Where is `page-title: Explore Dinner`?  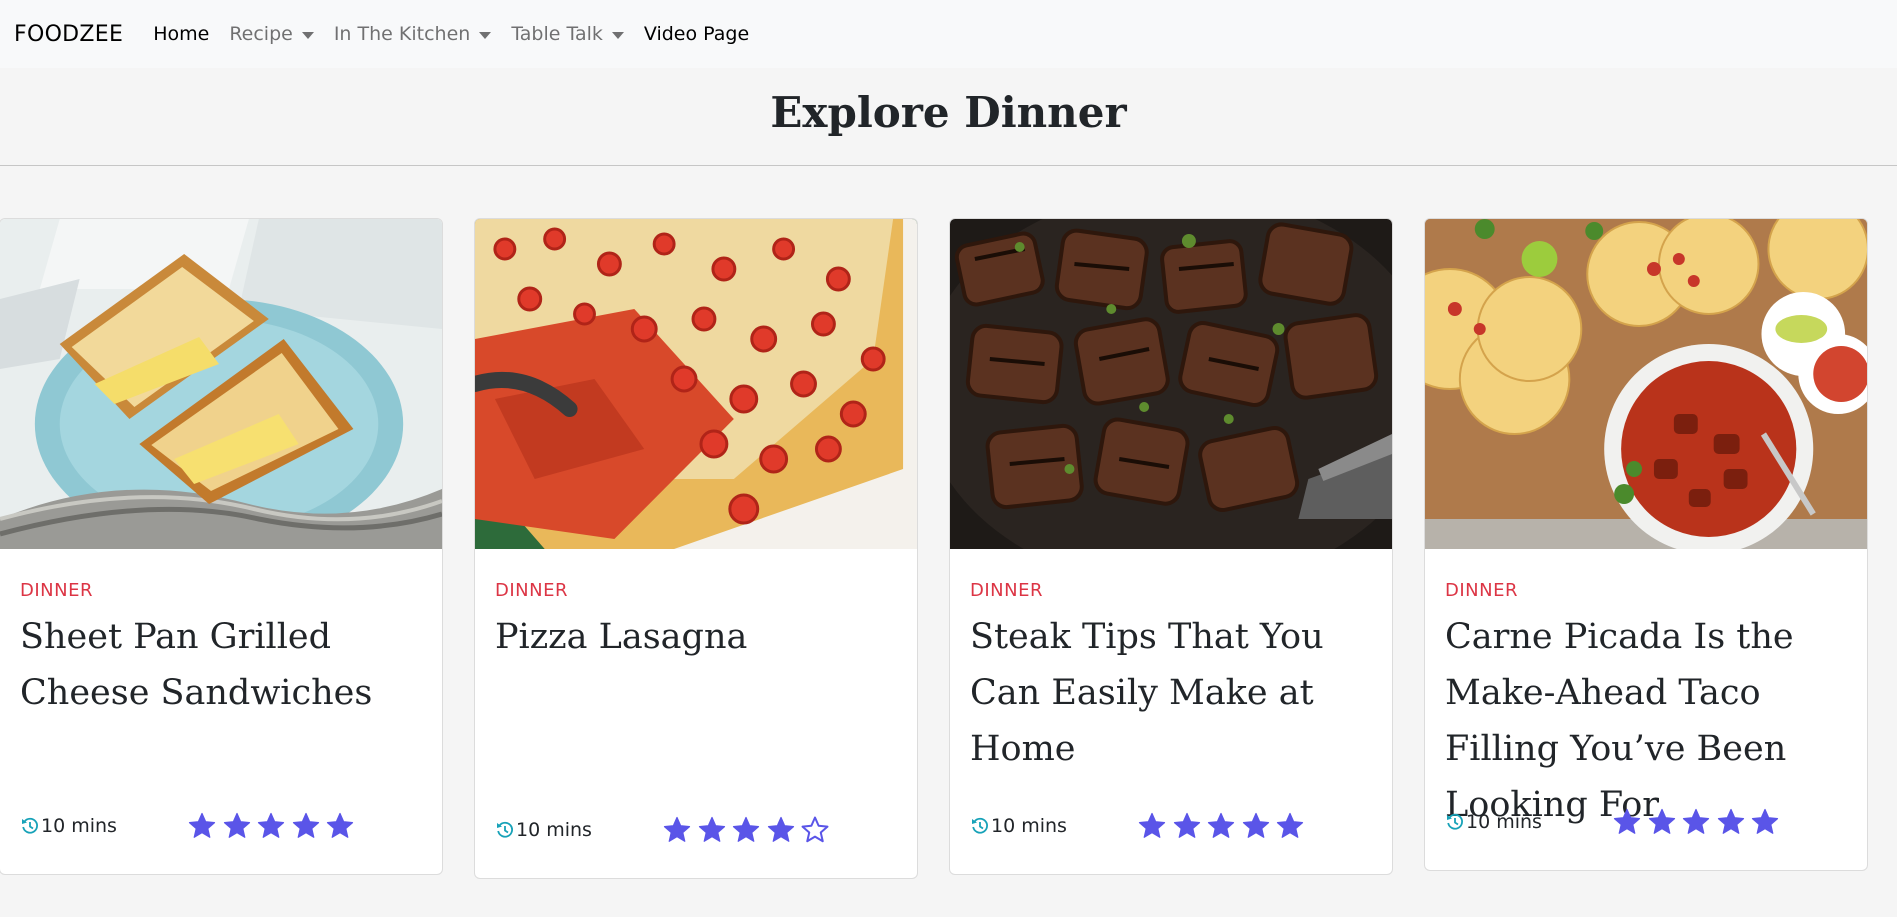
page-title: Explore Dinner is located at coordinates (948, 112).